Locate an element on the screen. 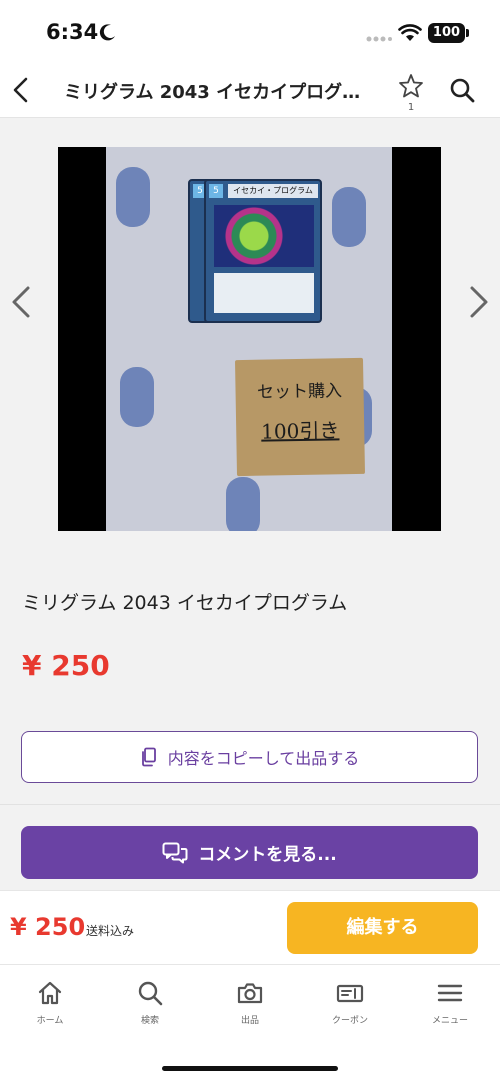  purchase-bar: ¥ 250 送料込み 編集する is located at coordinates (250, 927).